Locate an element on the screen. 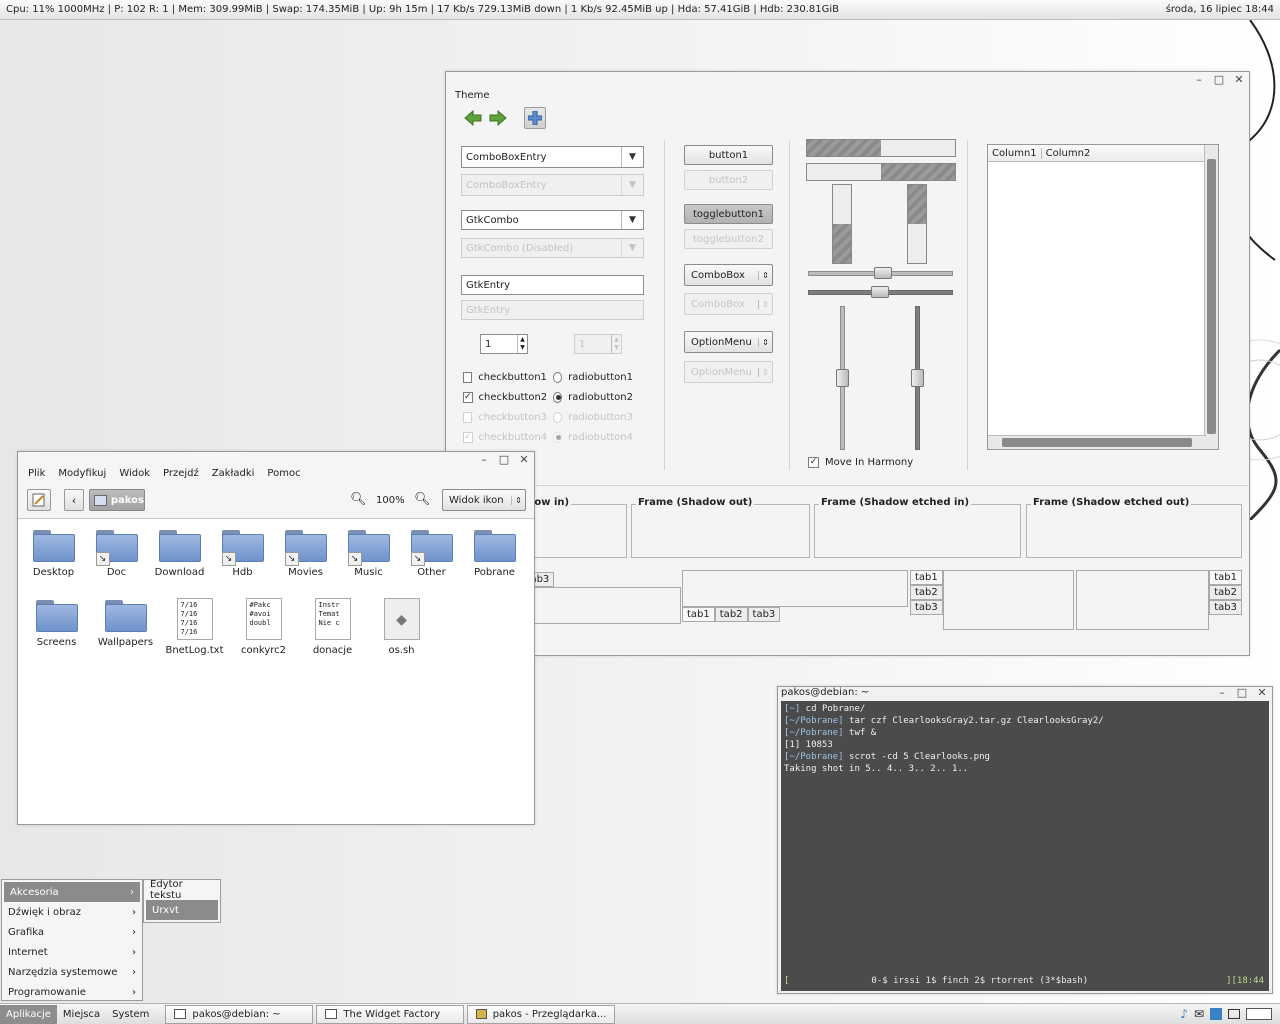 This screenshot has width=1280, height=1024. folder-icon: ↘ is located at coordinates (305, 547).